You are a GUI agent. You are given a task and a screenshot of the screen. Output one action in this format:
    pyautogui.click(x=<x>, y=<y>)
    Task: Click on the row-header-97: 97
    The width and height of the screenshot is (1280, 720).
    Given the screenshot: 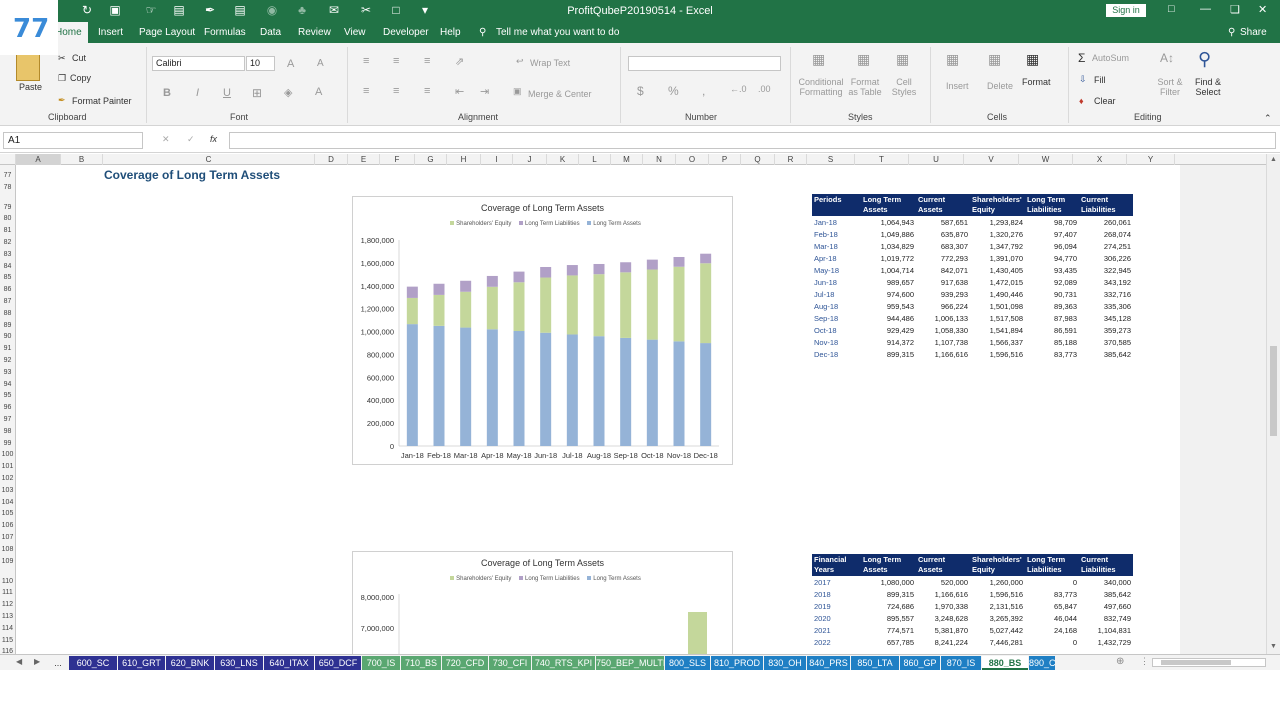 What is the action you would take?
    pyautogui.click(x=7, y=419)
    